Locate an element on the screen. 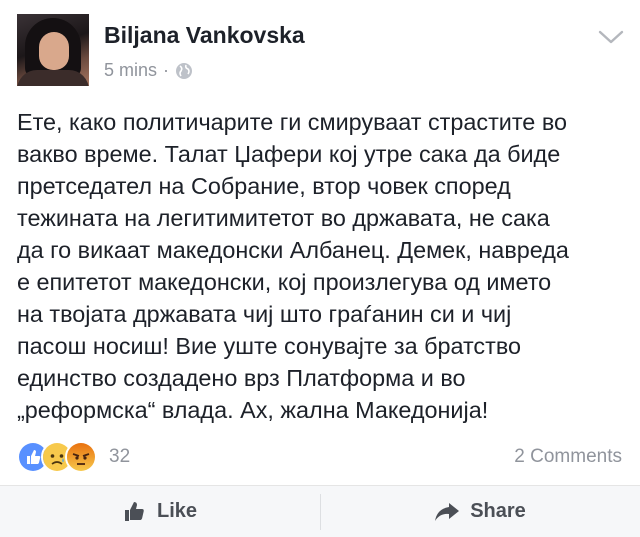 Image resolution: width=640 pixels, height=537 pixels. globe-icon is located at coordinates (184, 71).